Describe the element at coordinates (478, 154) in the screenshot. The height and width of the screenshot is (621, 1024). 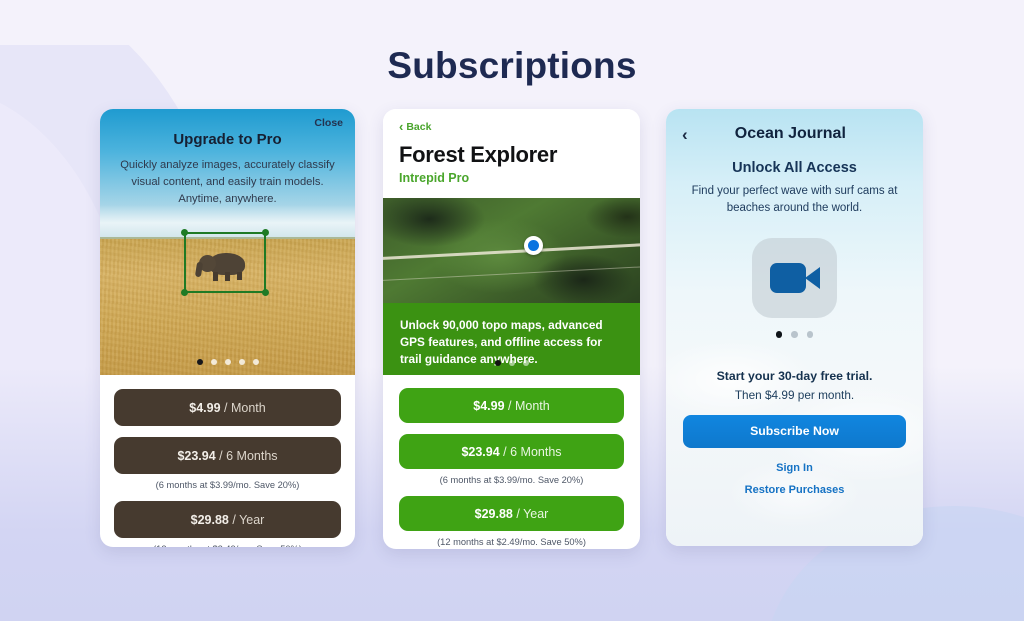
I see `card2-title: Forest Explorer` at that location.